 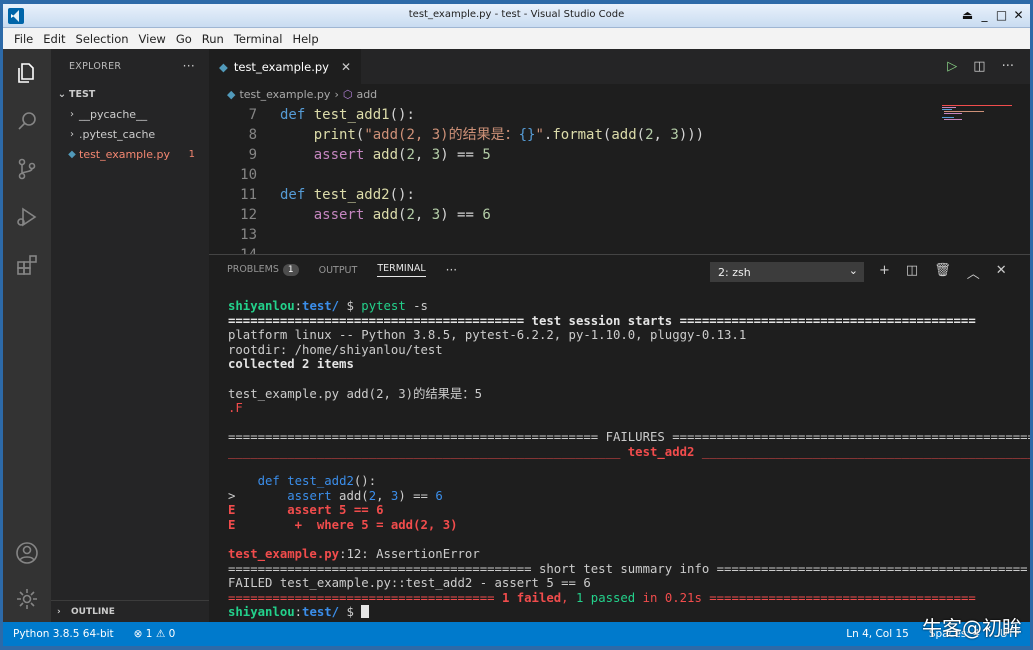 What do you see at coordinates (27, 553) in the screenshot?
I see `account-icon` at bounding box center [27, 553].